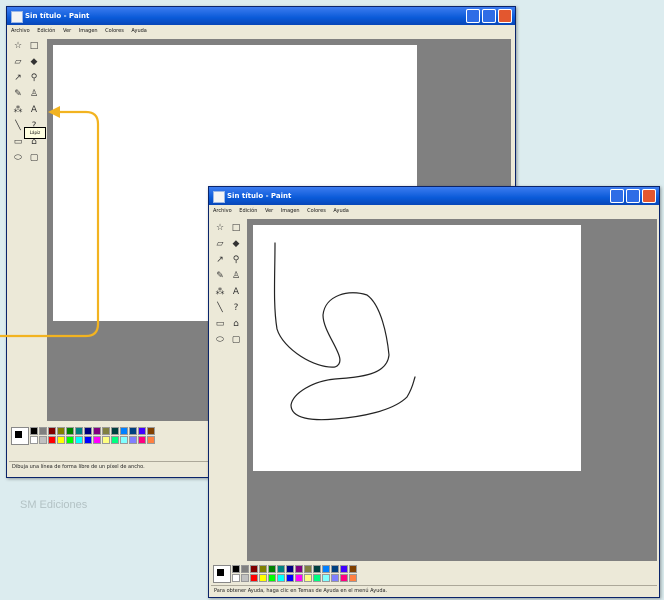 This screenshot has height=600, width=664. Describe the element at coordinates (88, 31) in the screenshot. I see `menu-imagen: Imagen` at that location.